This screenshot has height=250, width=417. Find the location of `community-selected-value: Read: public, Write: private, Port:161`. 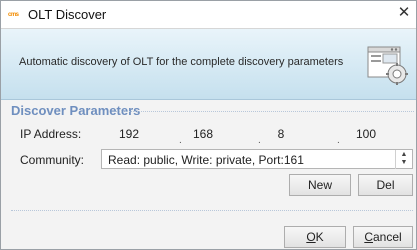

community-selected-value: Read: public, Write: private, Port:161 is located at coordinates (206, 160).